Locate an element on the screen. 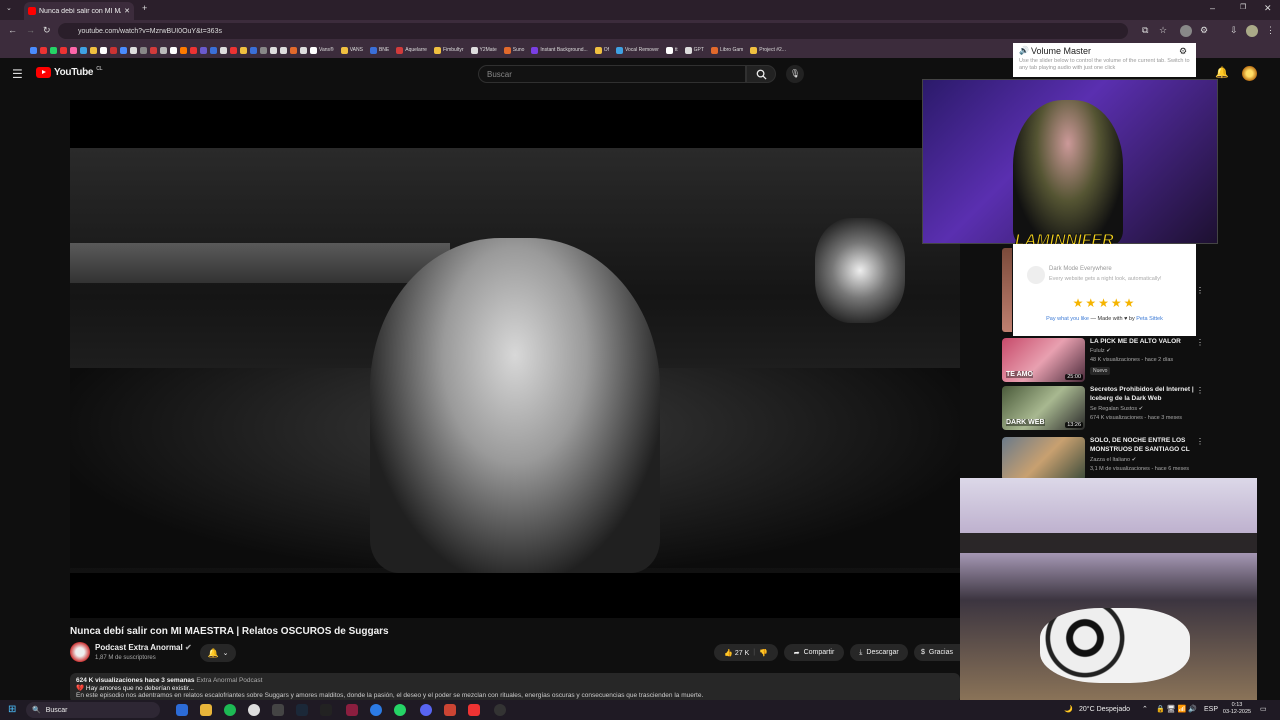 The height and width of the screenshot is (720, 1280). tab-search-icon: ⌄ is located at coordinates (9, 8).